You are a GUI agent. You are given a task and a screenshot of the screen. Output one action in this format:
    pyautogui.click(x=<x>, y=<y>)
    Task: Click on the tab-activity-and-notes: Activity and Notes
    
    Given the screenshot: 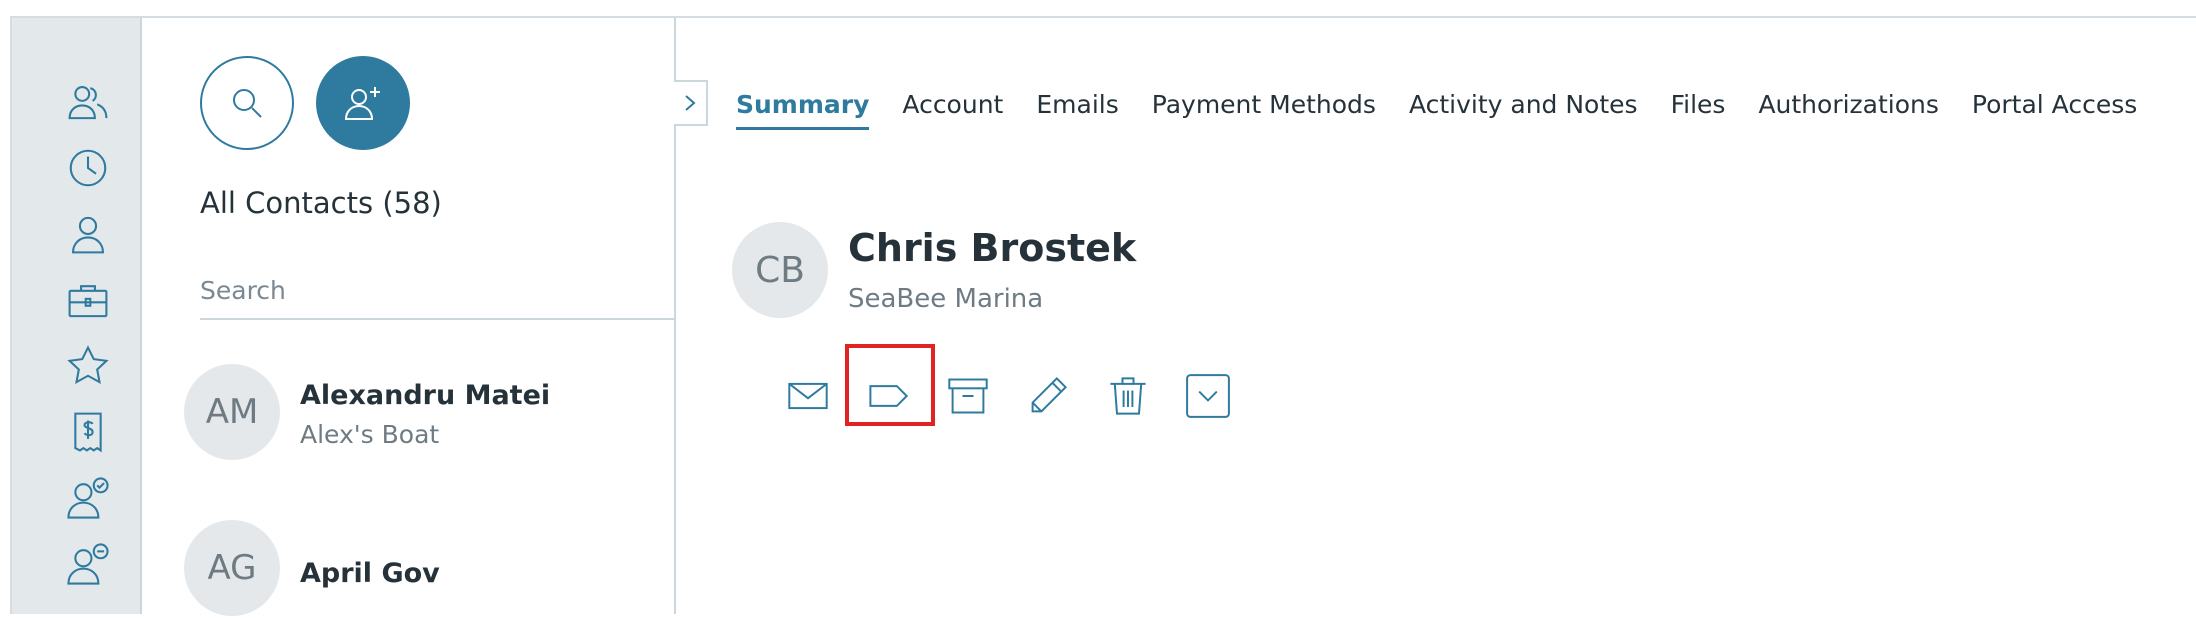 What is the action you would take?
    pyautogui.click(x=1523, y=110)
    